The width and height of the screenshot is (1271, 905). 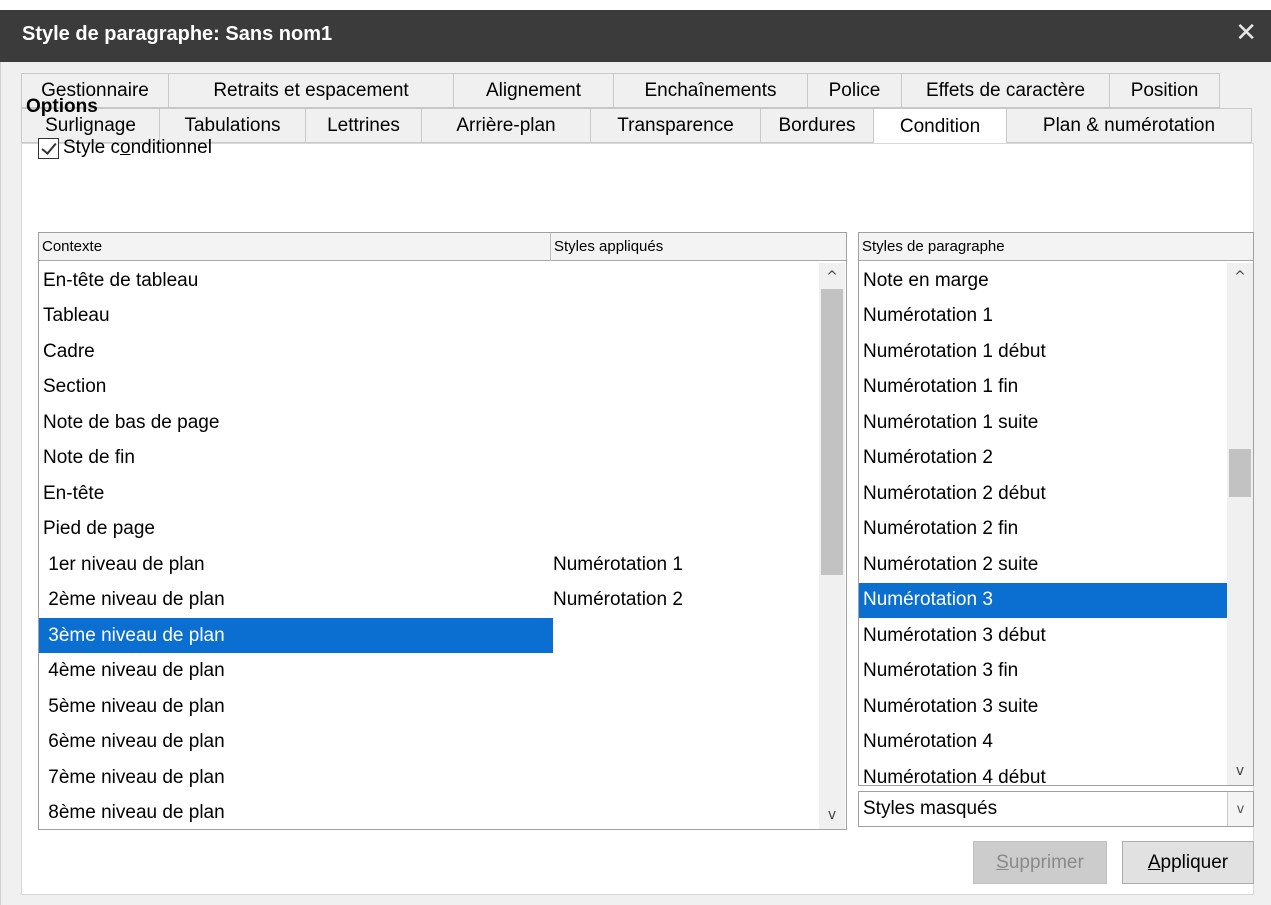 I want to click on tab-lettrines: Lettrines, so click(x=363, y=125).